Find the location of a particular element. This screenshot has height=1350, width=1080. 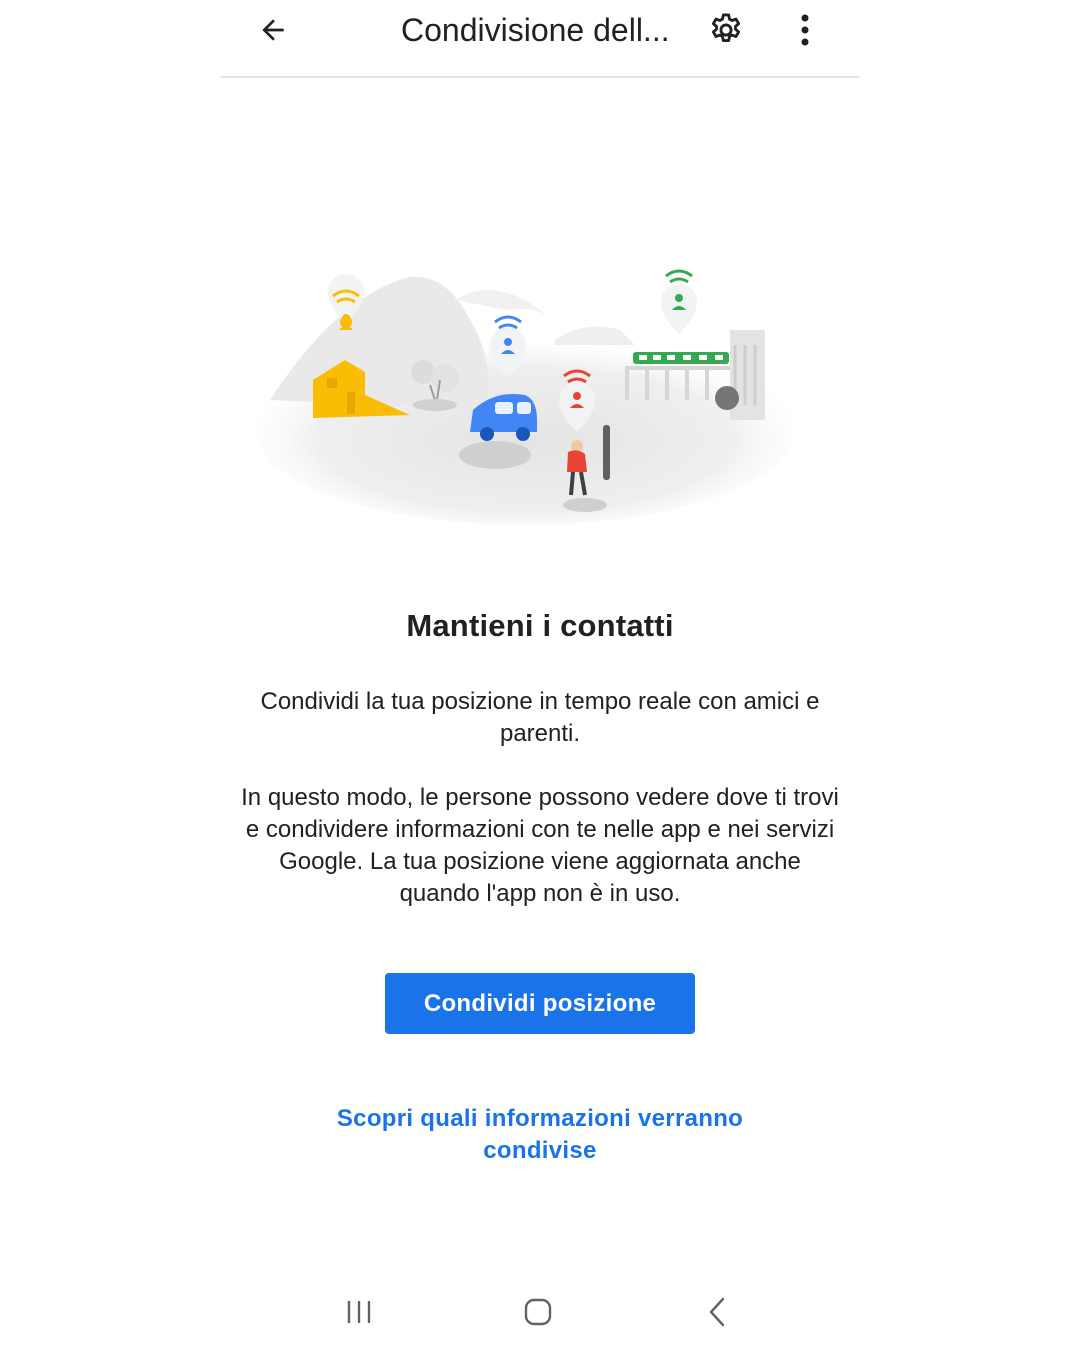

recents-icon is located at coordinates (359, 1312).